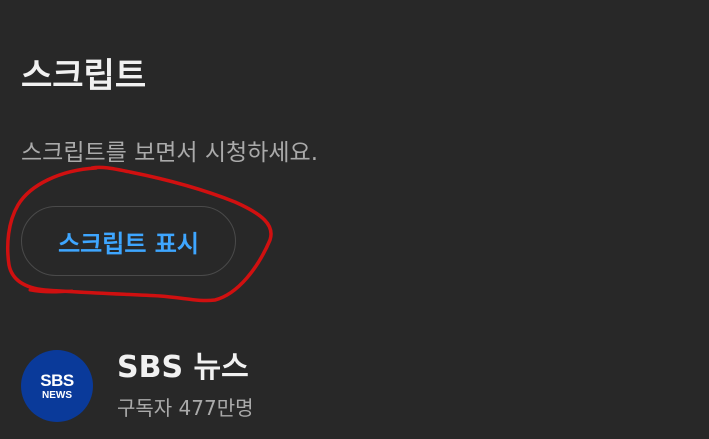 The width and height of the screenshot is (709, 439). What do you see at coordinates (57, 380) in the screenshot?
I see `avatar-logo-top: SBS` at bounding box center [57, 380].